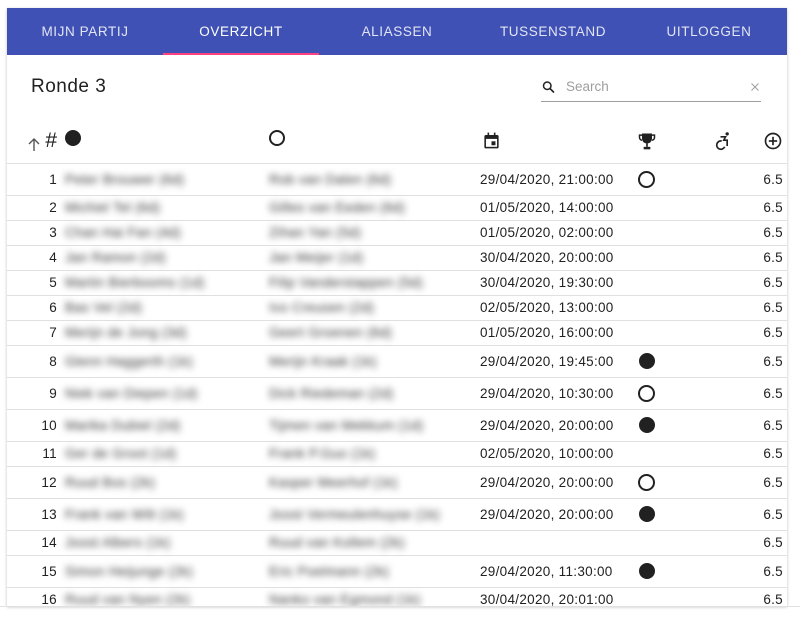 The height and width of the screenshot is (618, 800). Describe the element at coordinates (542, 596) in the screenshot. I see `game-date: 30/04/2020, 20:01:00` at that location.